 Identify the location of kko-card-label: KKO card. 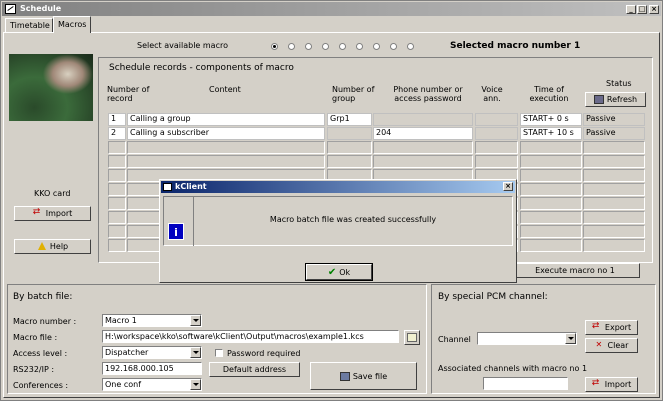
(52, 193).